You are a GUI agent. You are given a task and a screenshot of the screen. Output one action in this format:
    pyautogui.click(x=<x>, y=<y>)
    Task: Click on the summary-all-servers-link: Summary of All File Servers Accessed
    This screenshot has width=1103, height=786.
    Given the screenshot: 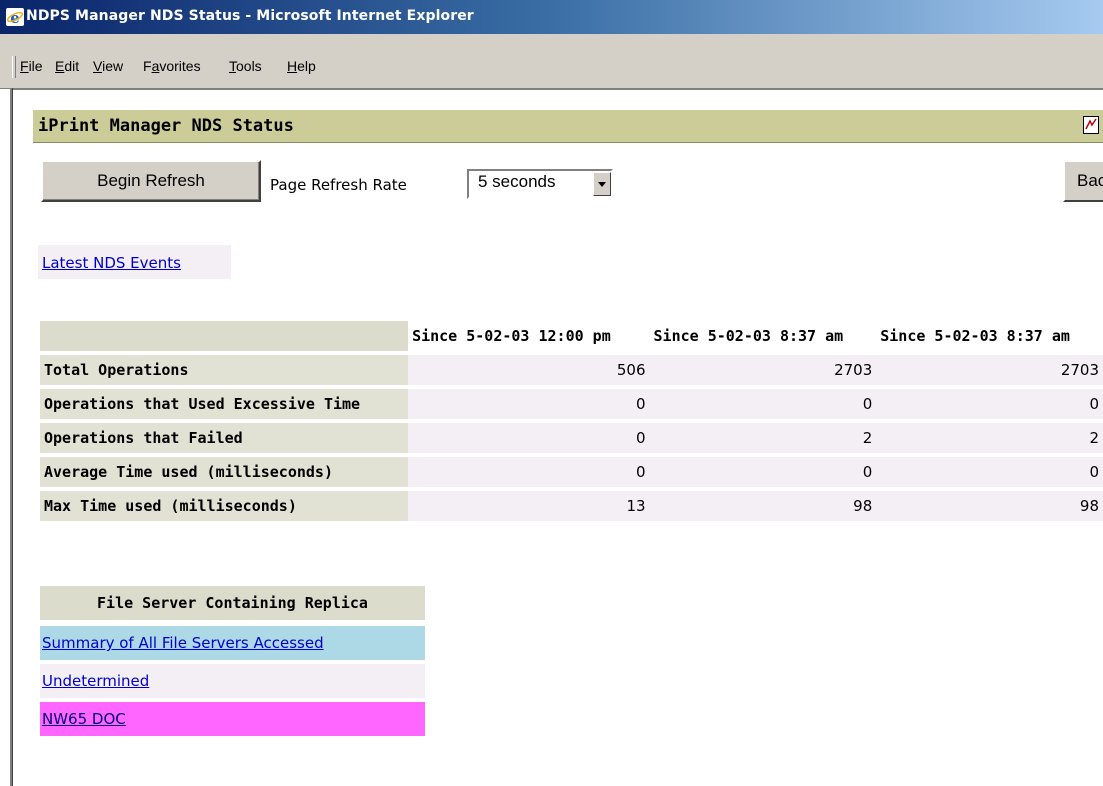 What is the action you would take?
    pyautogui.click(x=183, y=643)
    